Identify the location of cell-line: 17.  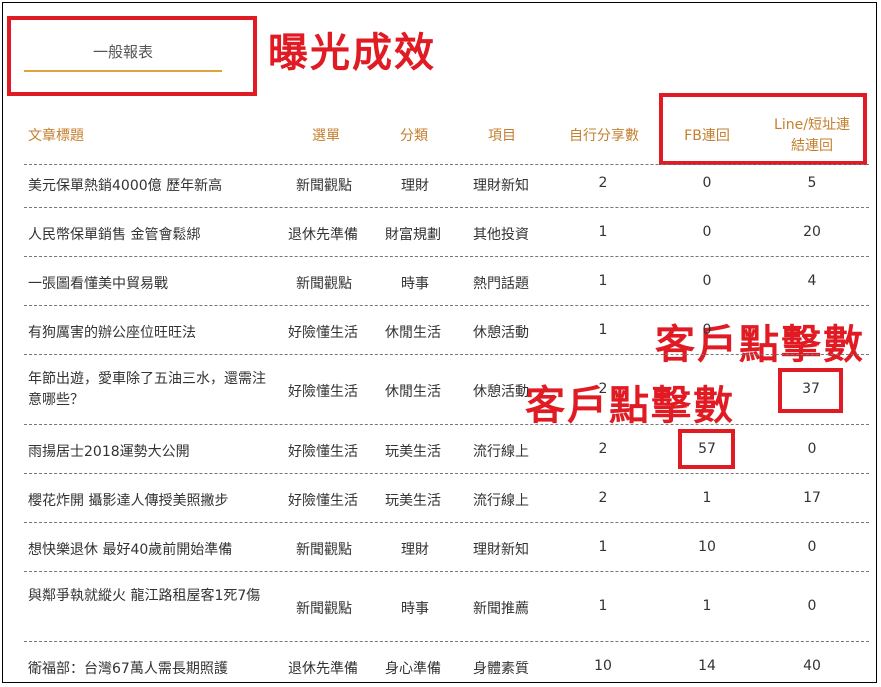
(812, 498).